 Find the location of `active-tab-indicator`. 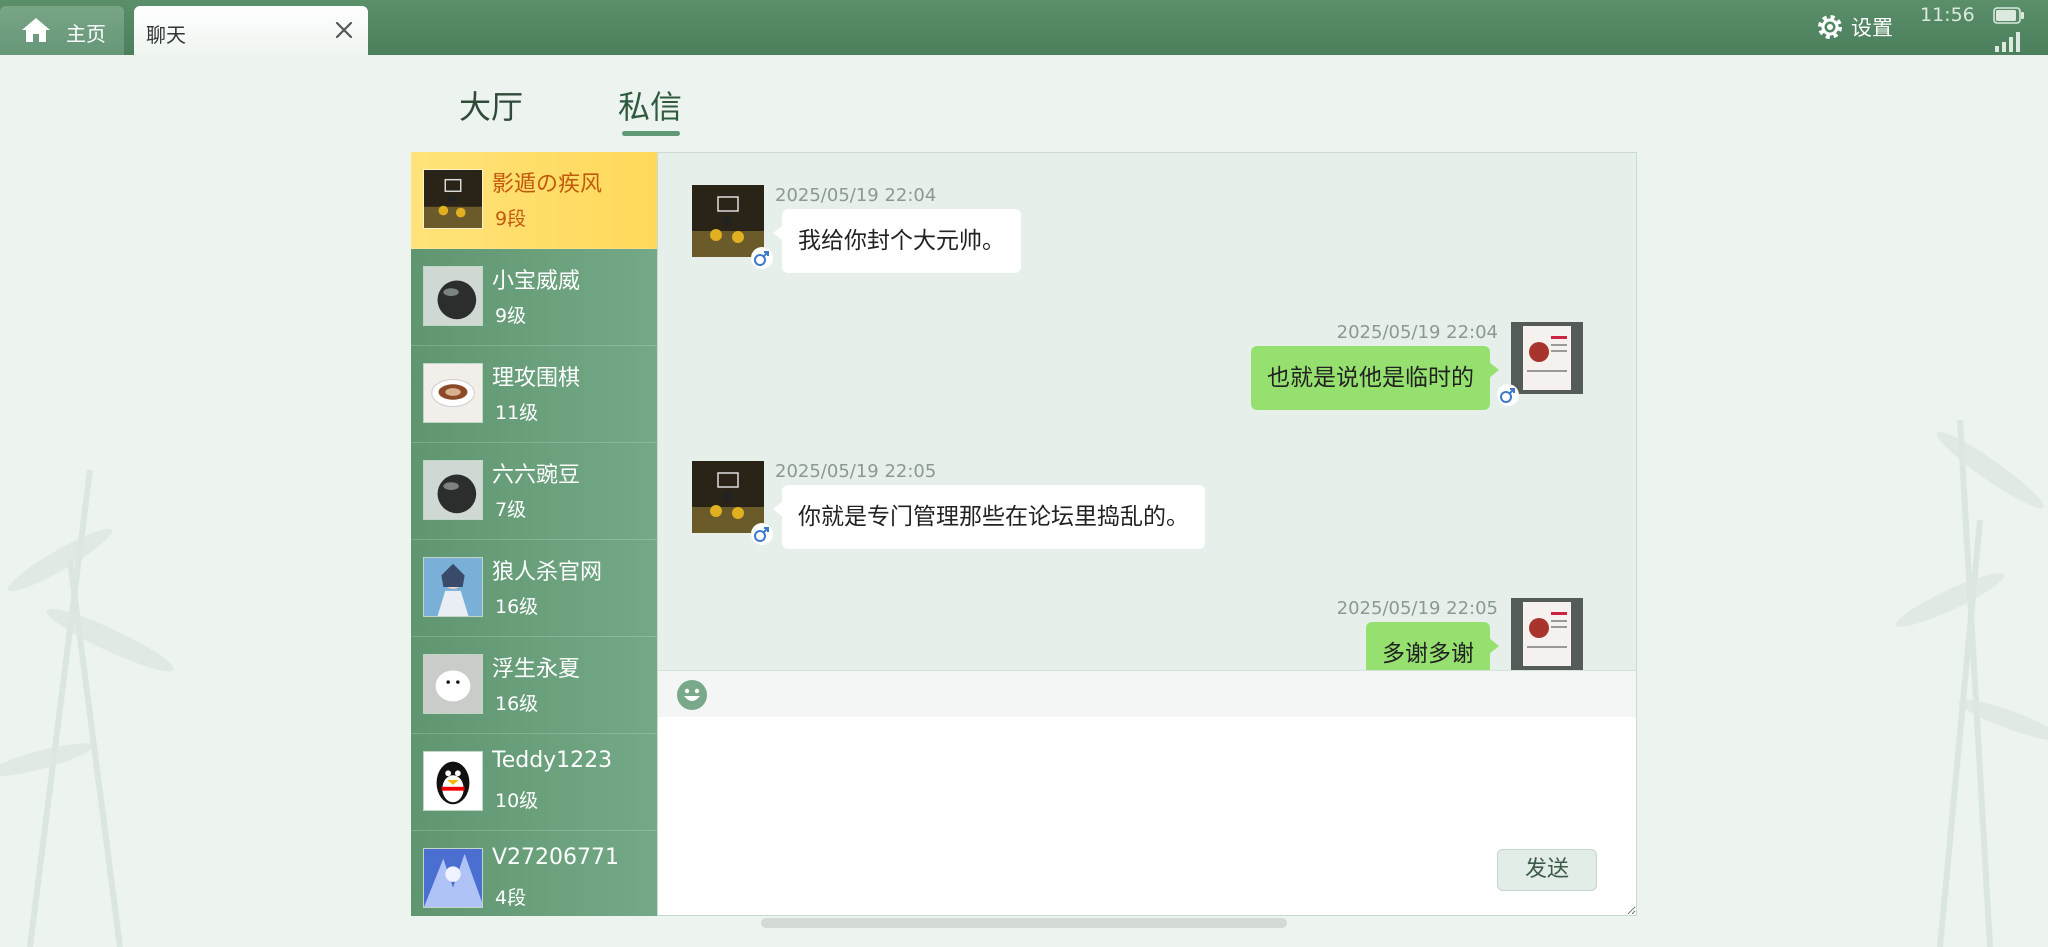

active-tab-indicator is located at coordinates (651, 133).